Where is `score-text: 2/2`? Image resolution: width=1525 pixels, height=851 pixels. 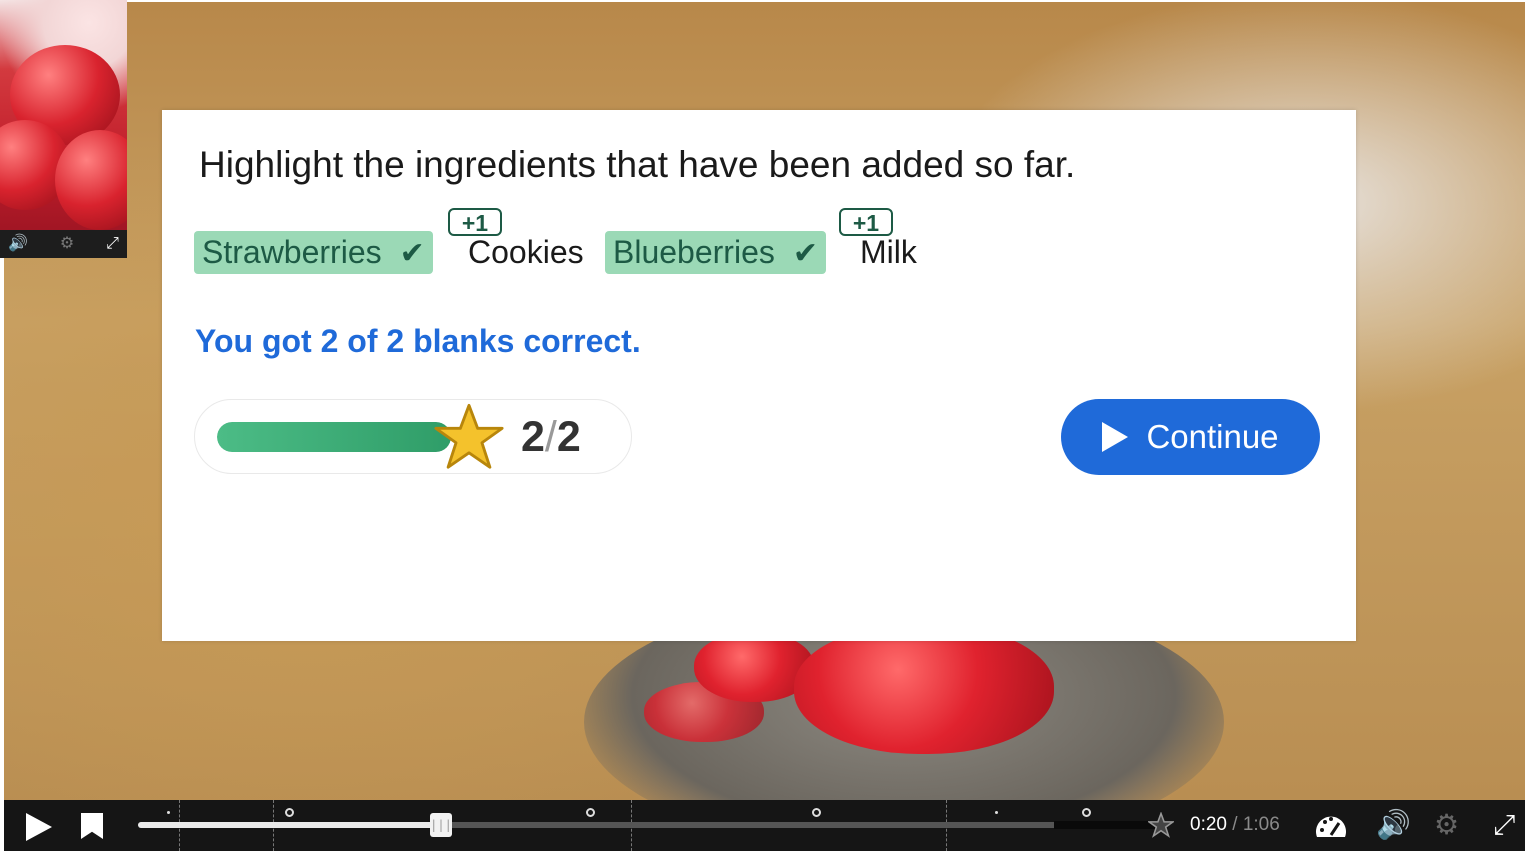
score-text: 2/2 is located at coordinates (551, 437).